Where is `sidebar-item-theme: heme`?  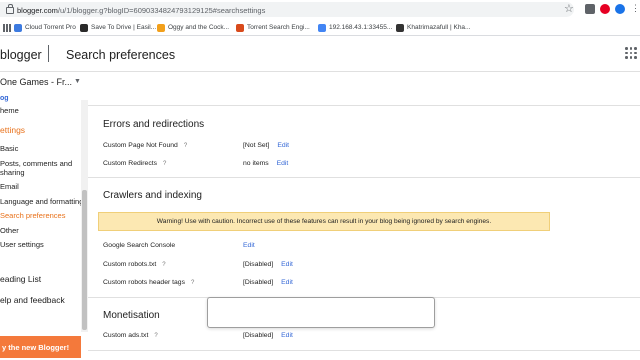
sidebar-item-theme: heme is located at coordinates (9, 110).